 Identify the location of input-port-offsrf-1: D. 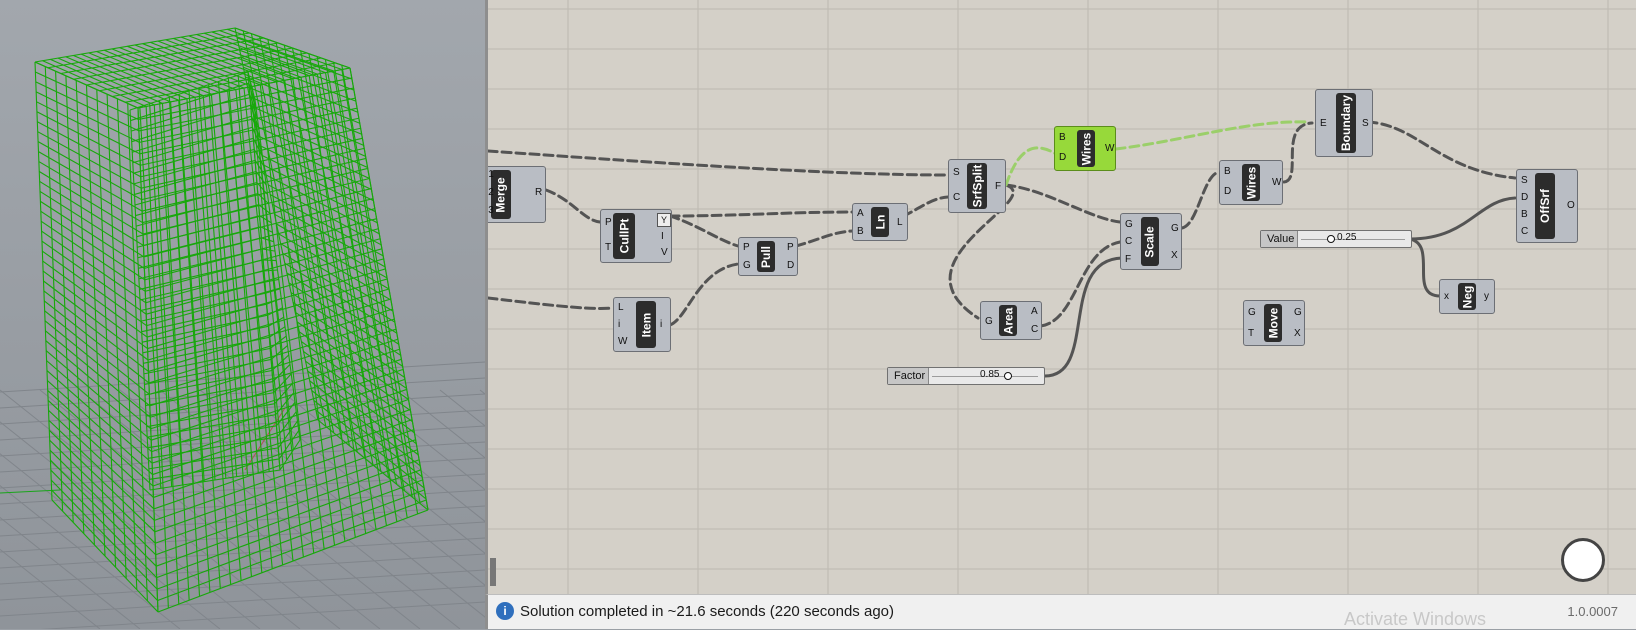
(1524, 197).